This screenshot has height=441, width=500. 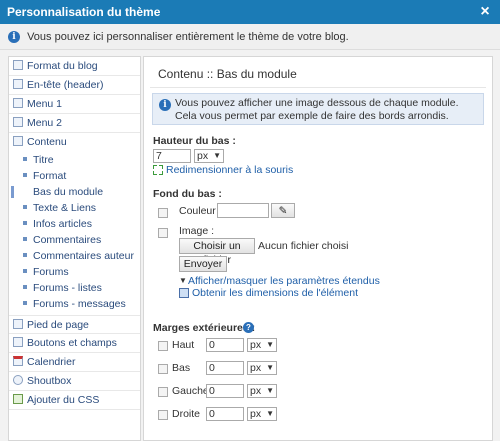 I want to click on buttons-icon, so click(x=18, y=342).